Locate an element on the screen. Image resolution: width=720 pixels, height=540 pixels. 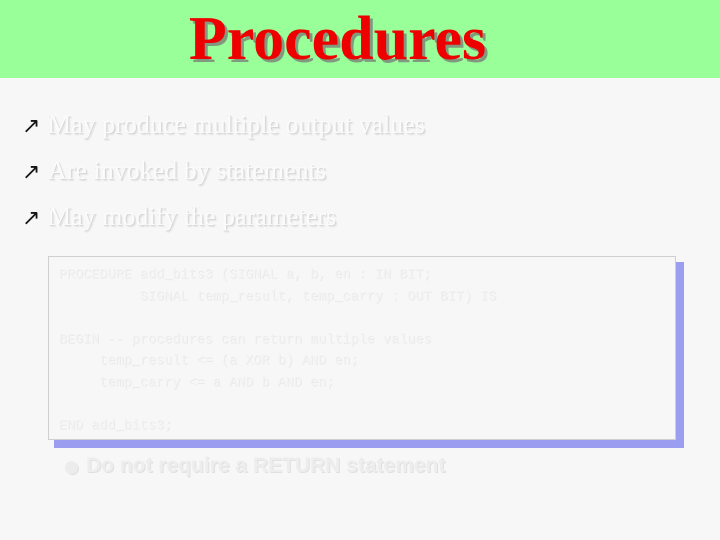
list-item-label: May modify the parameters is located at coordinates (192, 216).